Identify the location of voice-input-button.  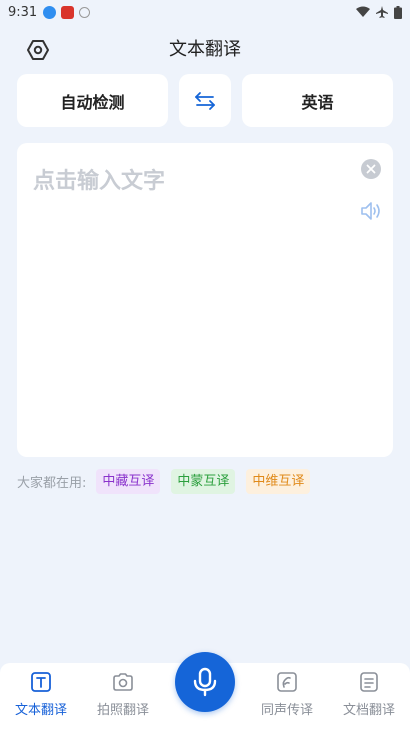
(205, 682).